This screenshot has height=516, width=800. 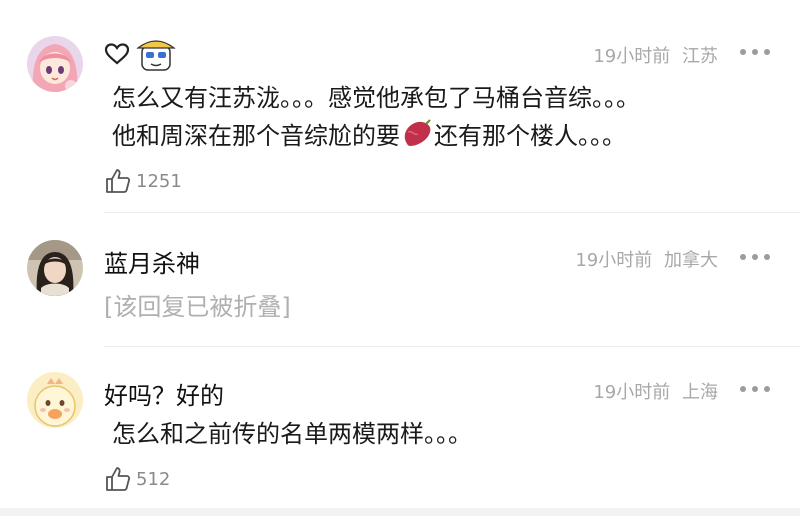 What do you see at coordinates (152, 261) in the screenshot?
I see `username: 蓝月杀神` at bounding box center [152, 261].